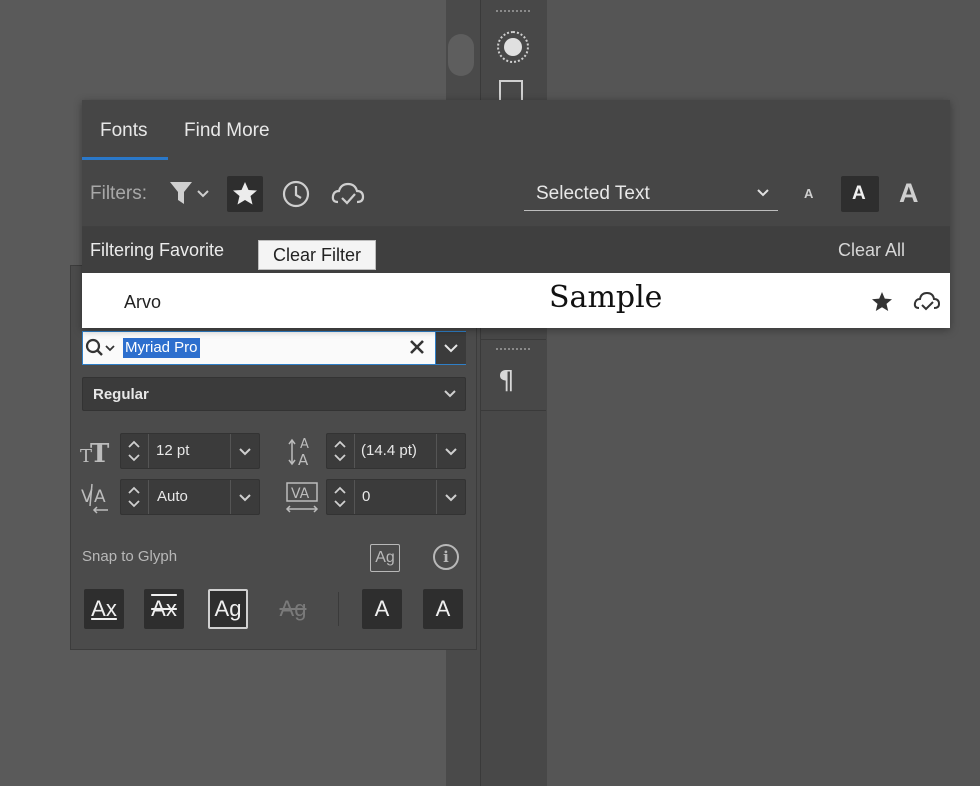  What do you see at coordinates (808, 193) in the screenshot?
I see `preview-size-small-button: A` at bounding box center [808, 193].